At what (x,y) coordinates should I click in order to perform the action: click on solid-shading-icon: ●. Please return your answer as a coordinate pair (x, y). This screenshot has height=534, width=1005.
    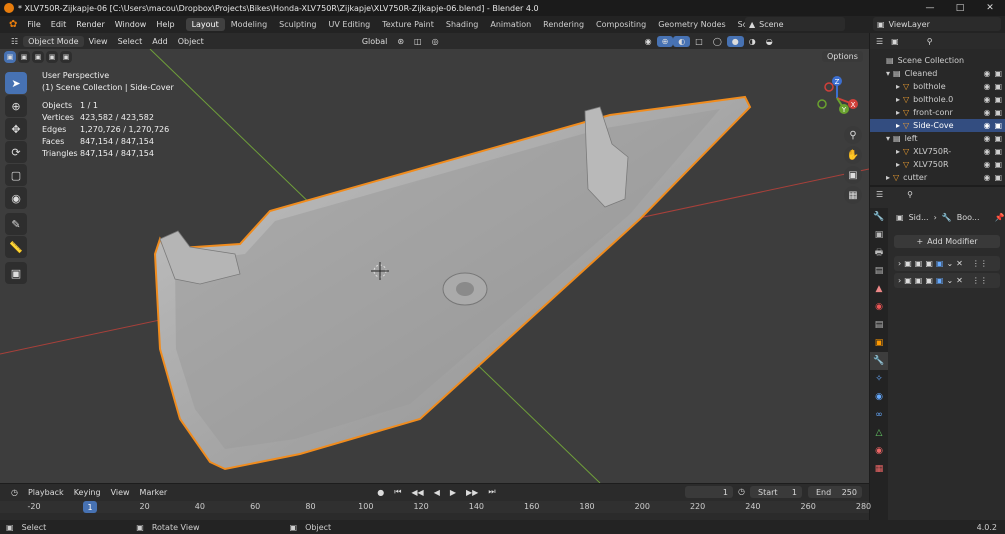
    Looking at the image, I should click on (735, 41).